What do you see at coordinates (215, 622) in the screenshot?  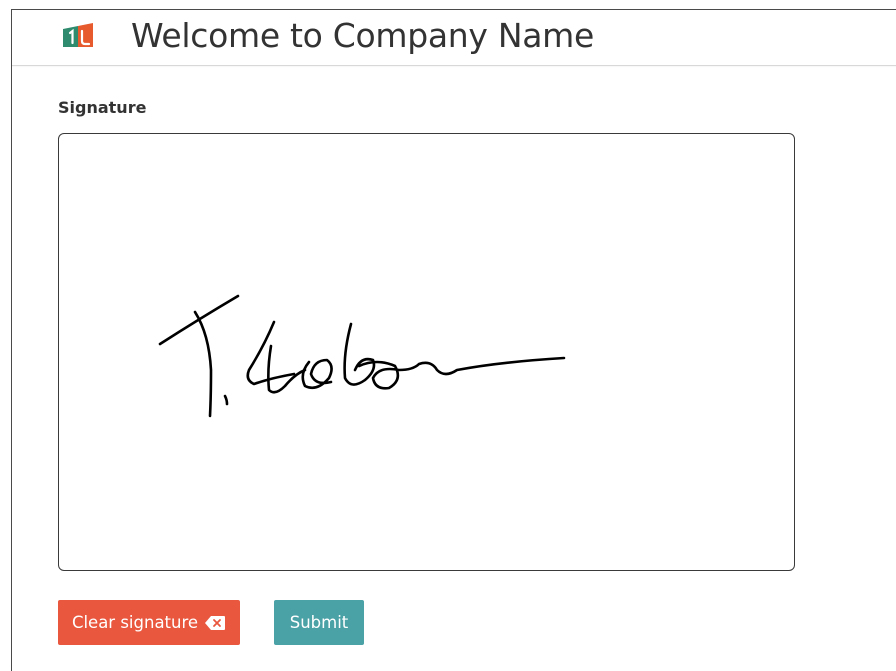 I see `backspace-icon` at bounding box center [215, 622].